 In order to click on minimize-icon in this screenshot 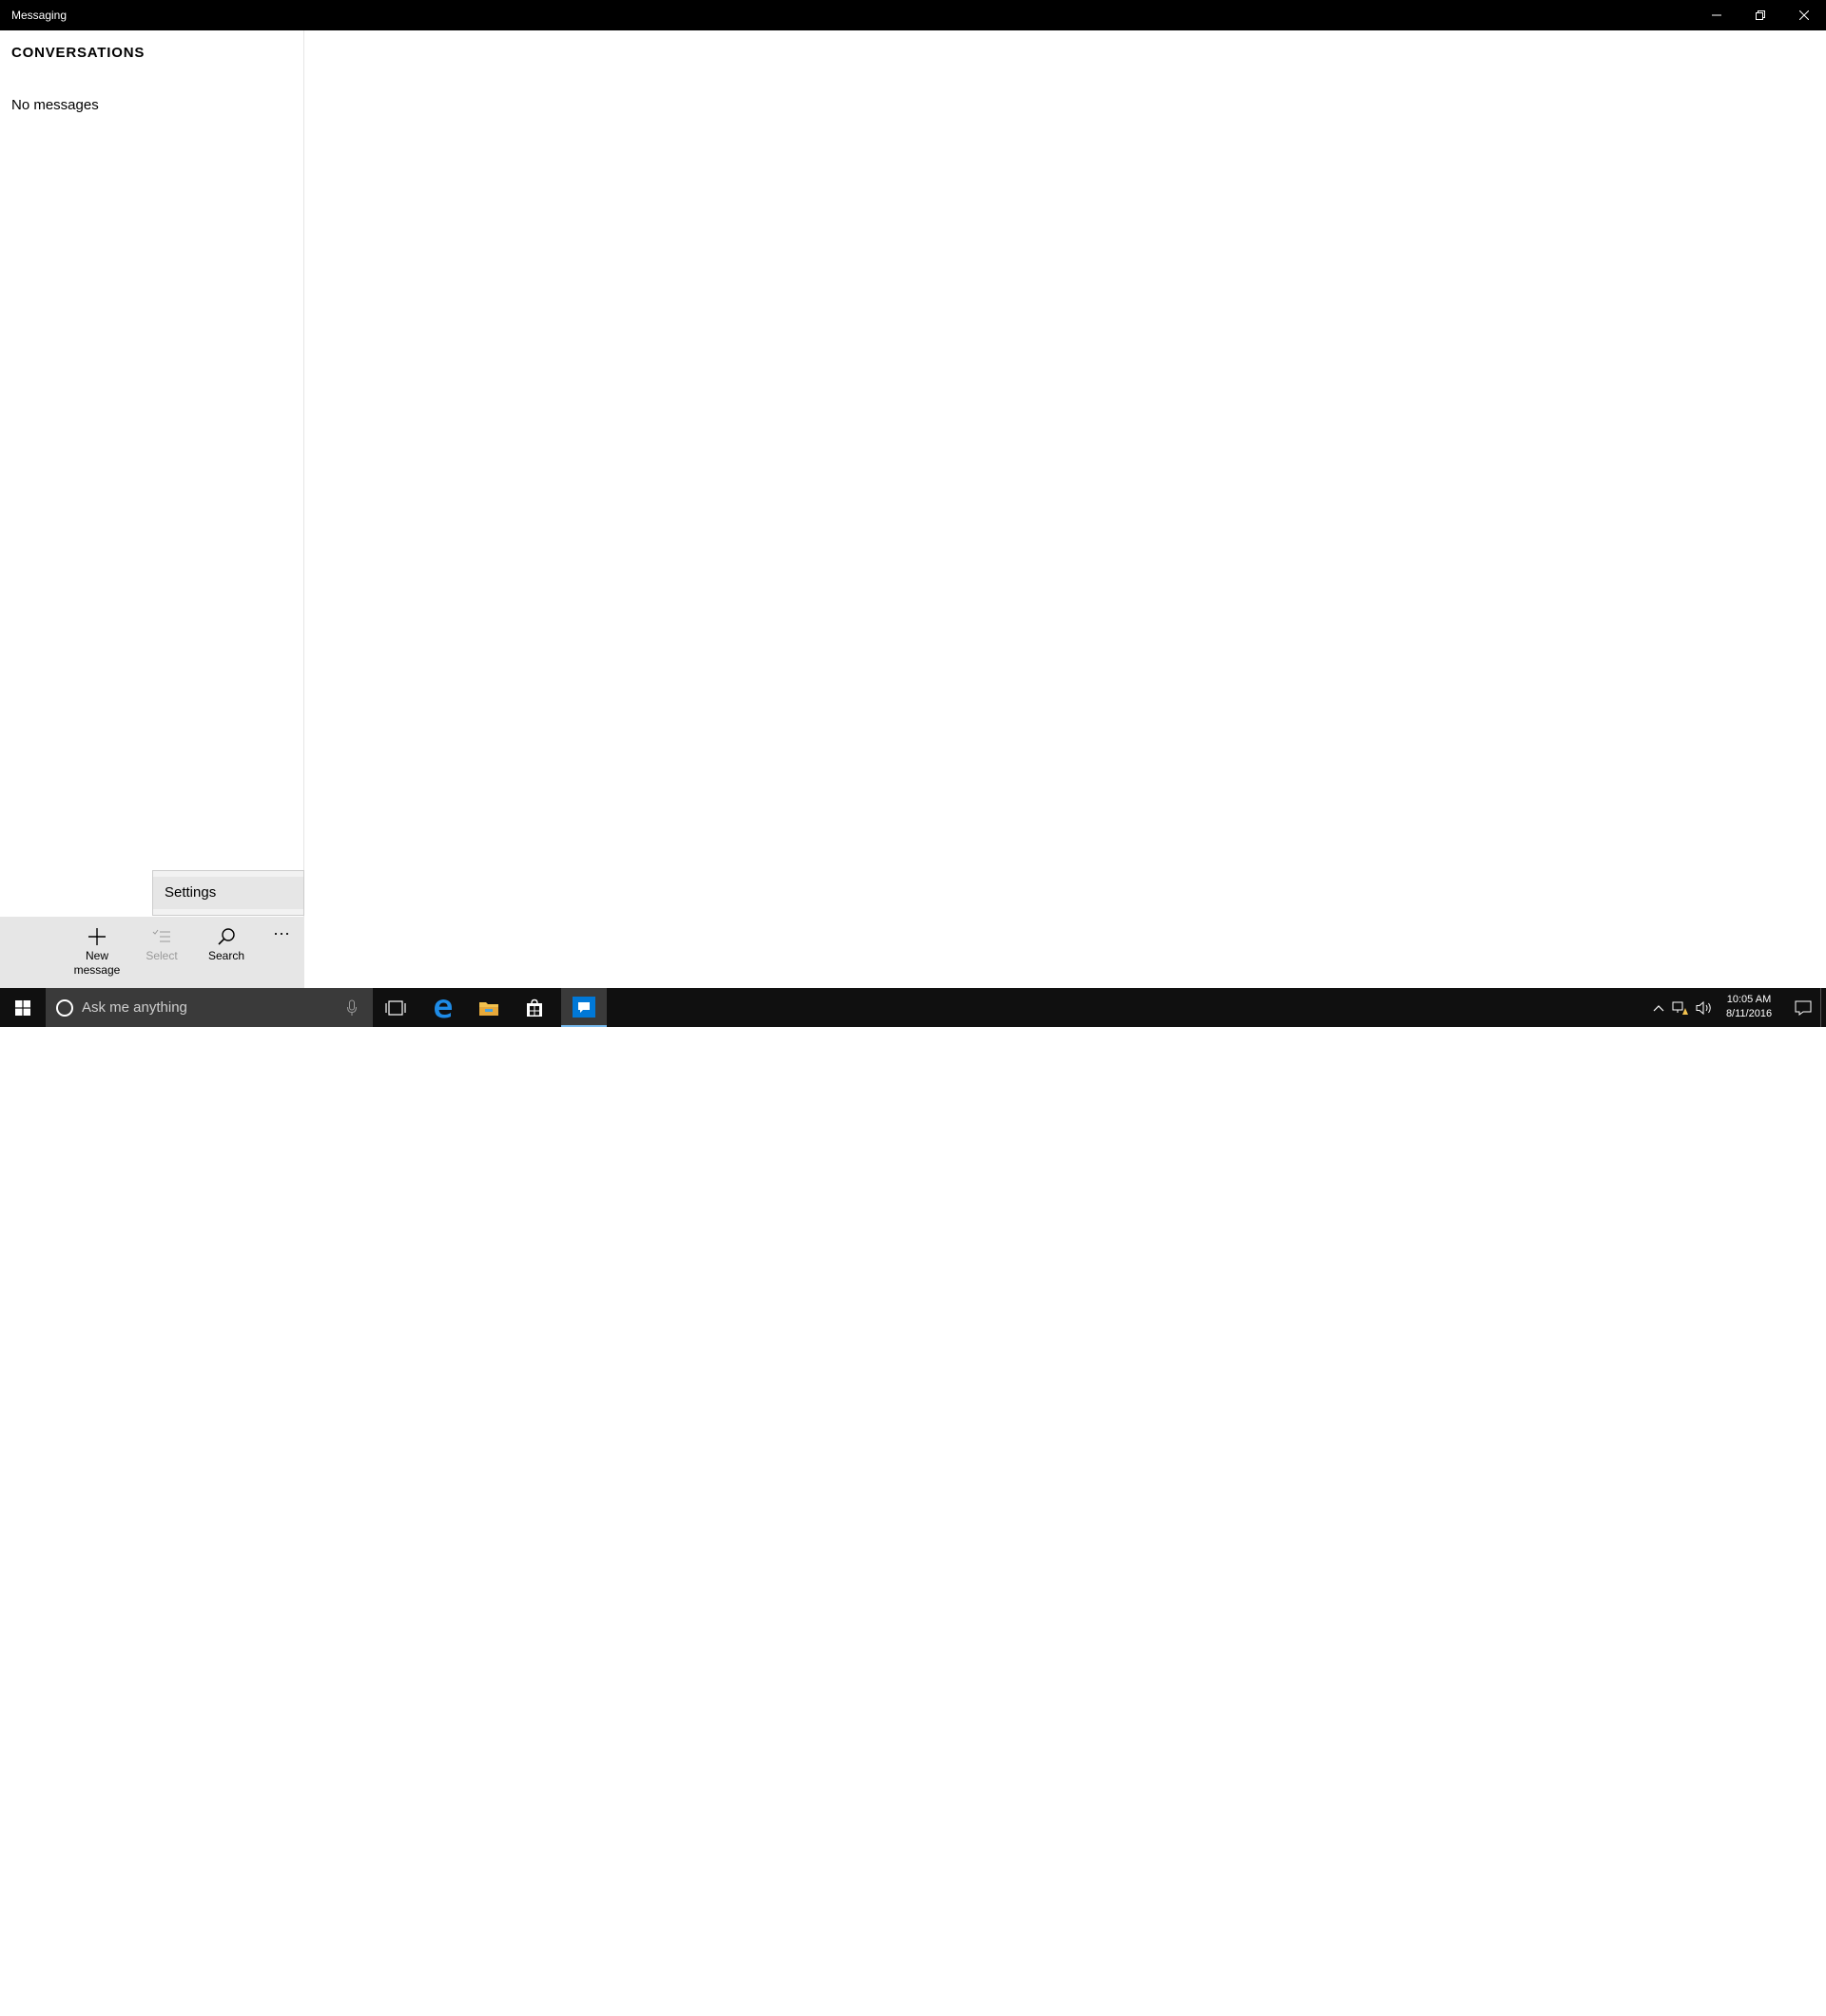, I will do `click(1716, 15)`.